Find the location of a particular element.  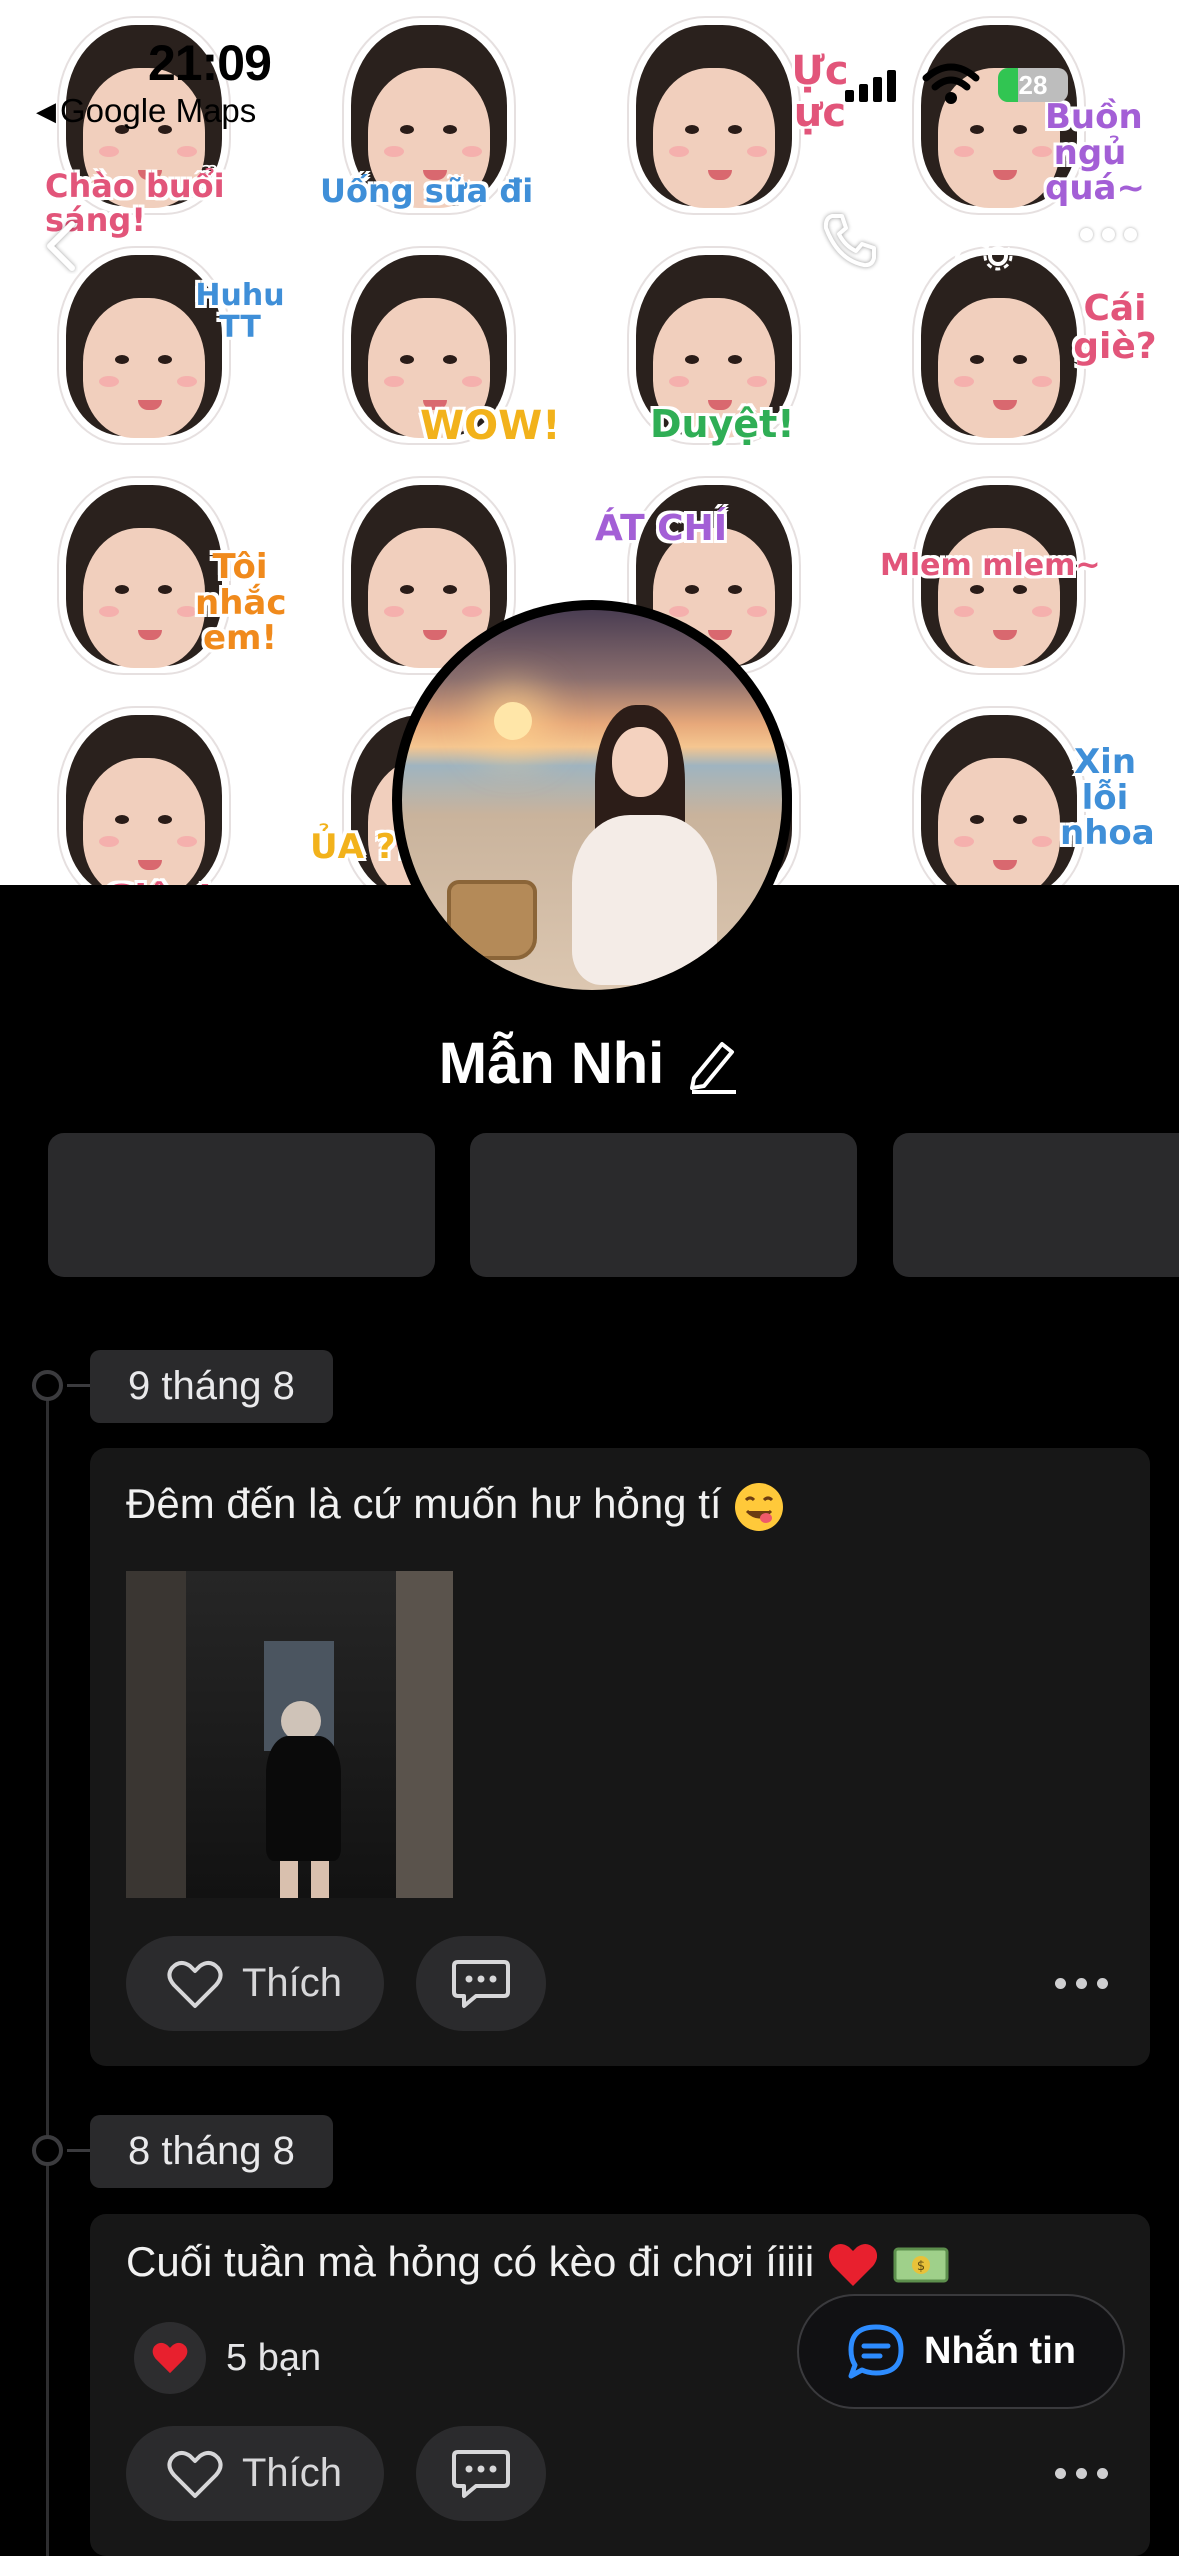

back-to-app-link: ◀ Google Maps is located at coordinates (146, 111).